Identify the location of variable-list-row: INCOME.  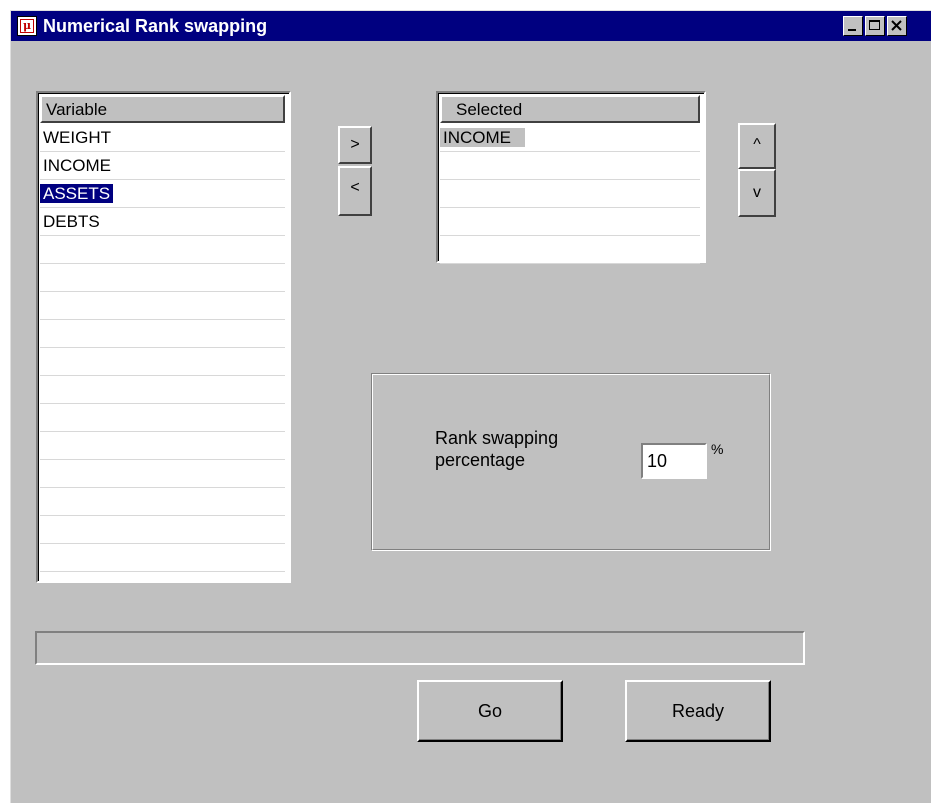
(162, 166).